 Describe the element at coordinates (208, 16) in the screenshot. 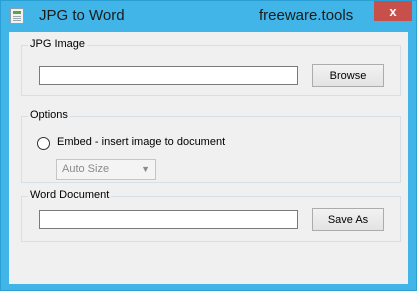

I see `title-bar: JPG to Word freeware.tools x` at that location.